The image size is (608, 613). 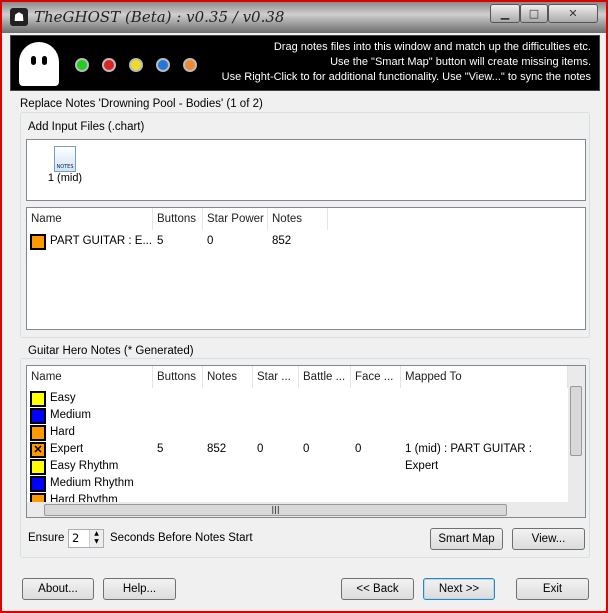 I want to click on column-header: Buttons, so click(x=178, y=377).